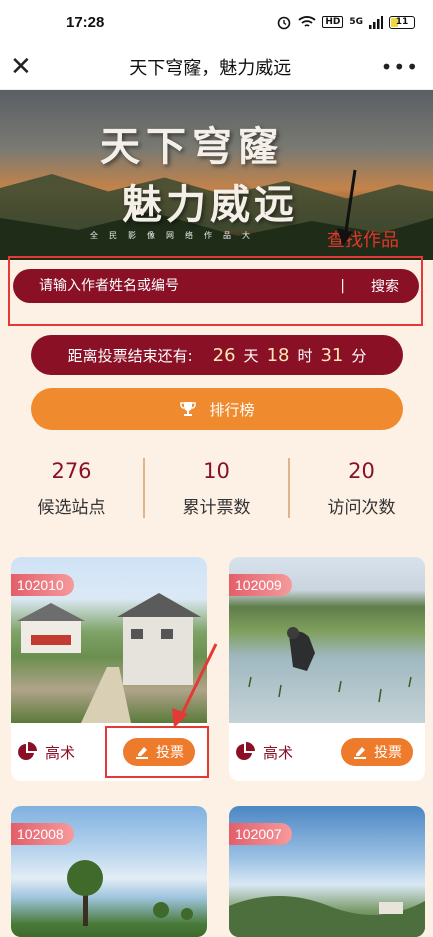  I want to click on search-button: 搜索, so click(385, 286).